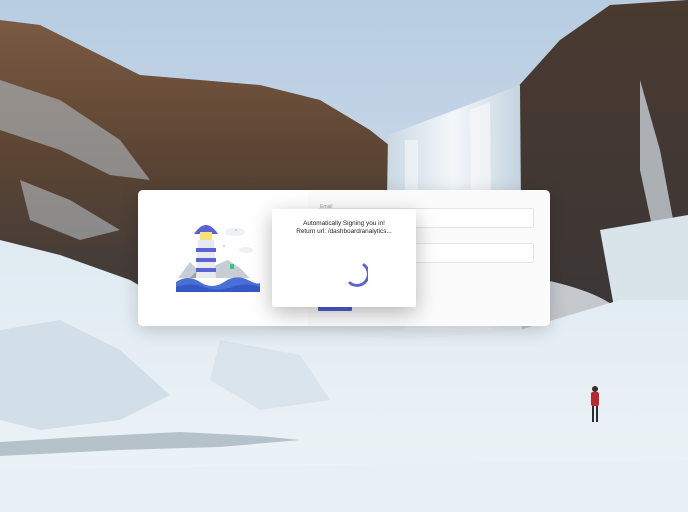 The image size is (688, 512). I want to click on loading-spinner-icon, so click(358, 275).